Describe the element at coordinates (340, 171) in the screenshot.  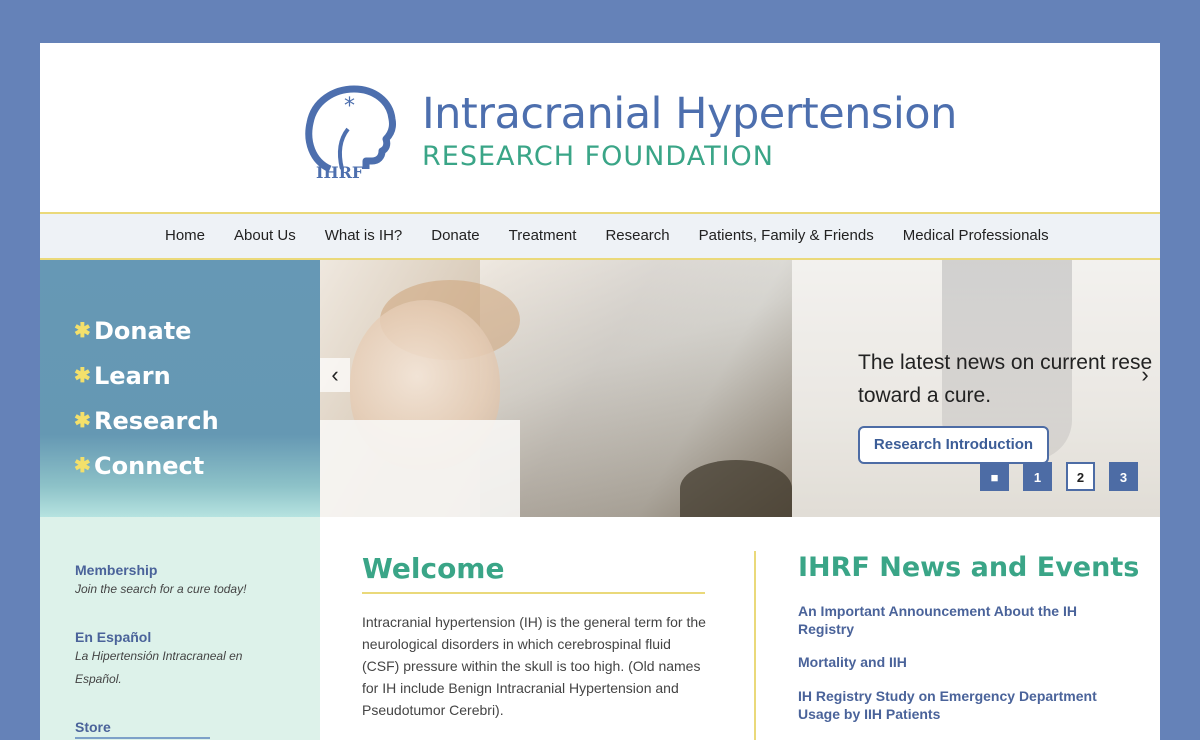
I see `logo-text: IHRF` at that location.